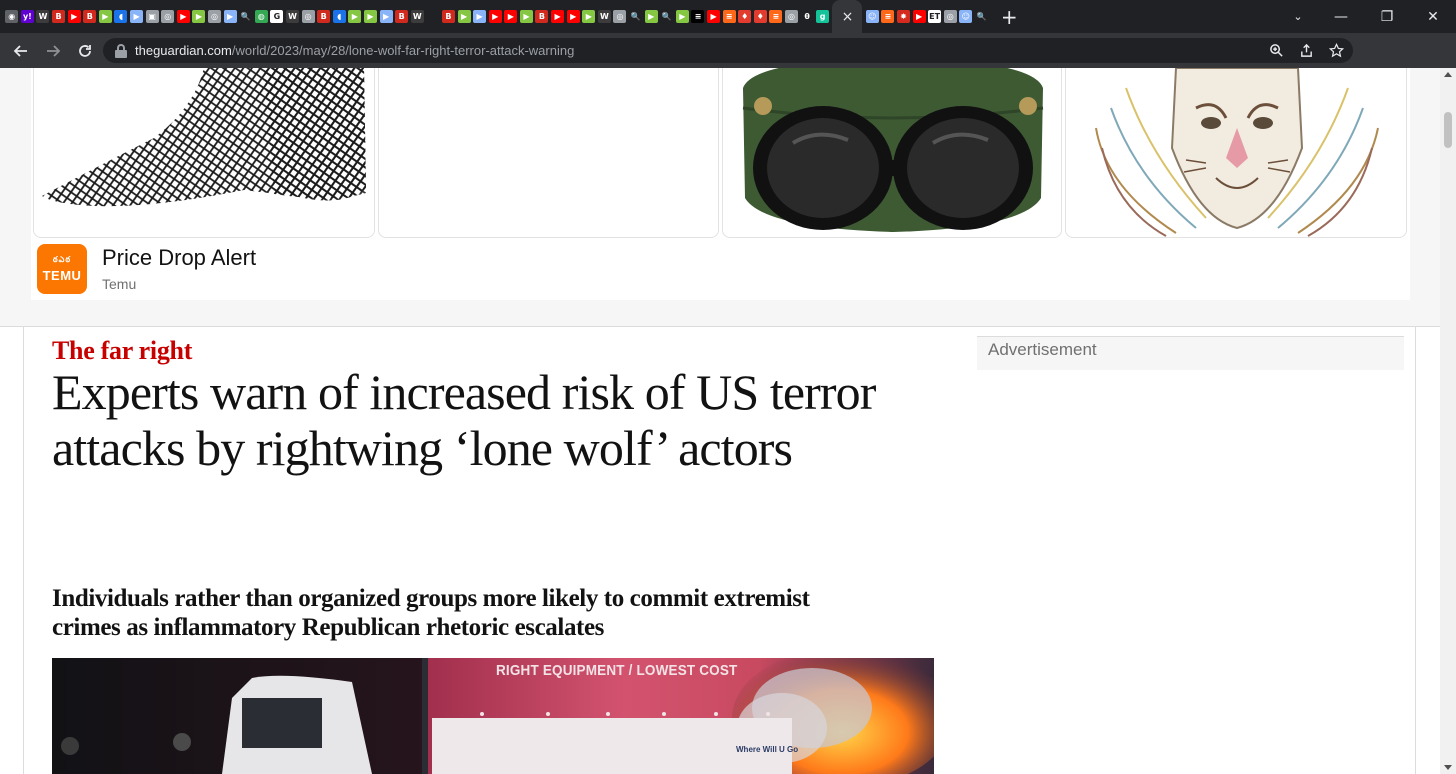  I want to click on tab-15: 🔍, so click(246, 16).